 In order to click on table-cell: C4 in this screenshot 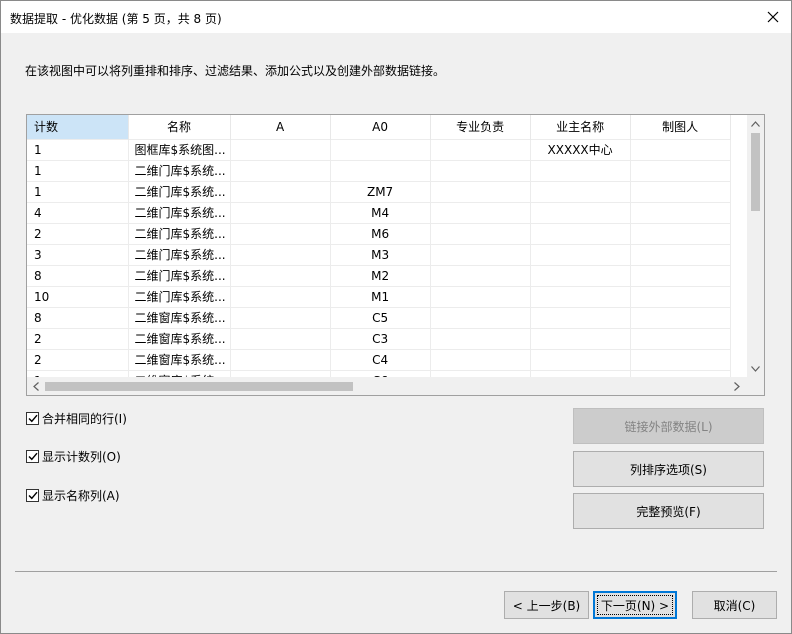, I will do `click(380, 359)`.